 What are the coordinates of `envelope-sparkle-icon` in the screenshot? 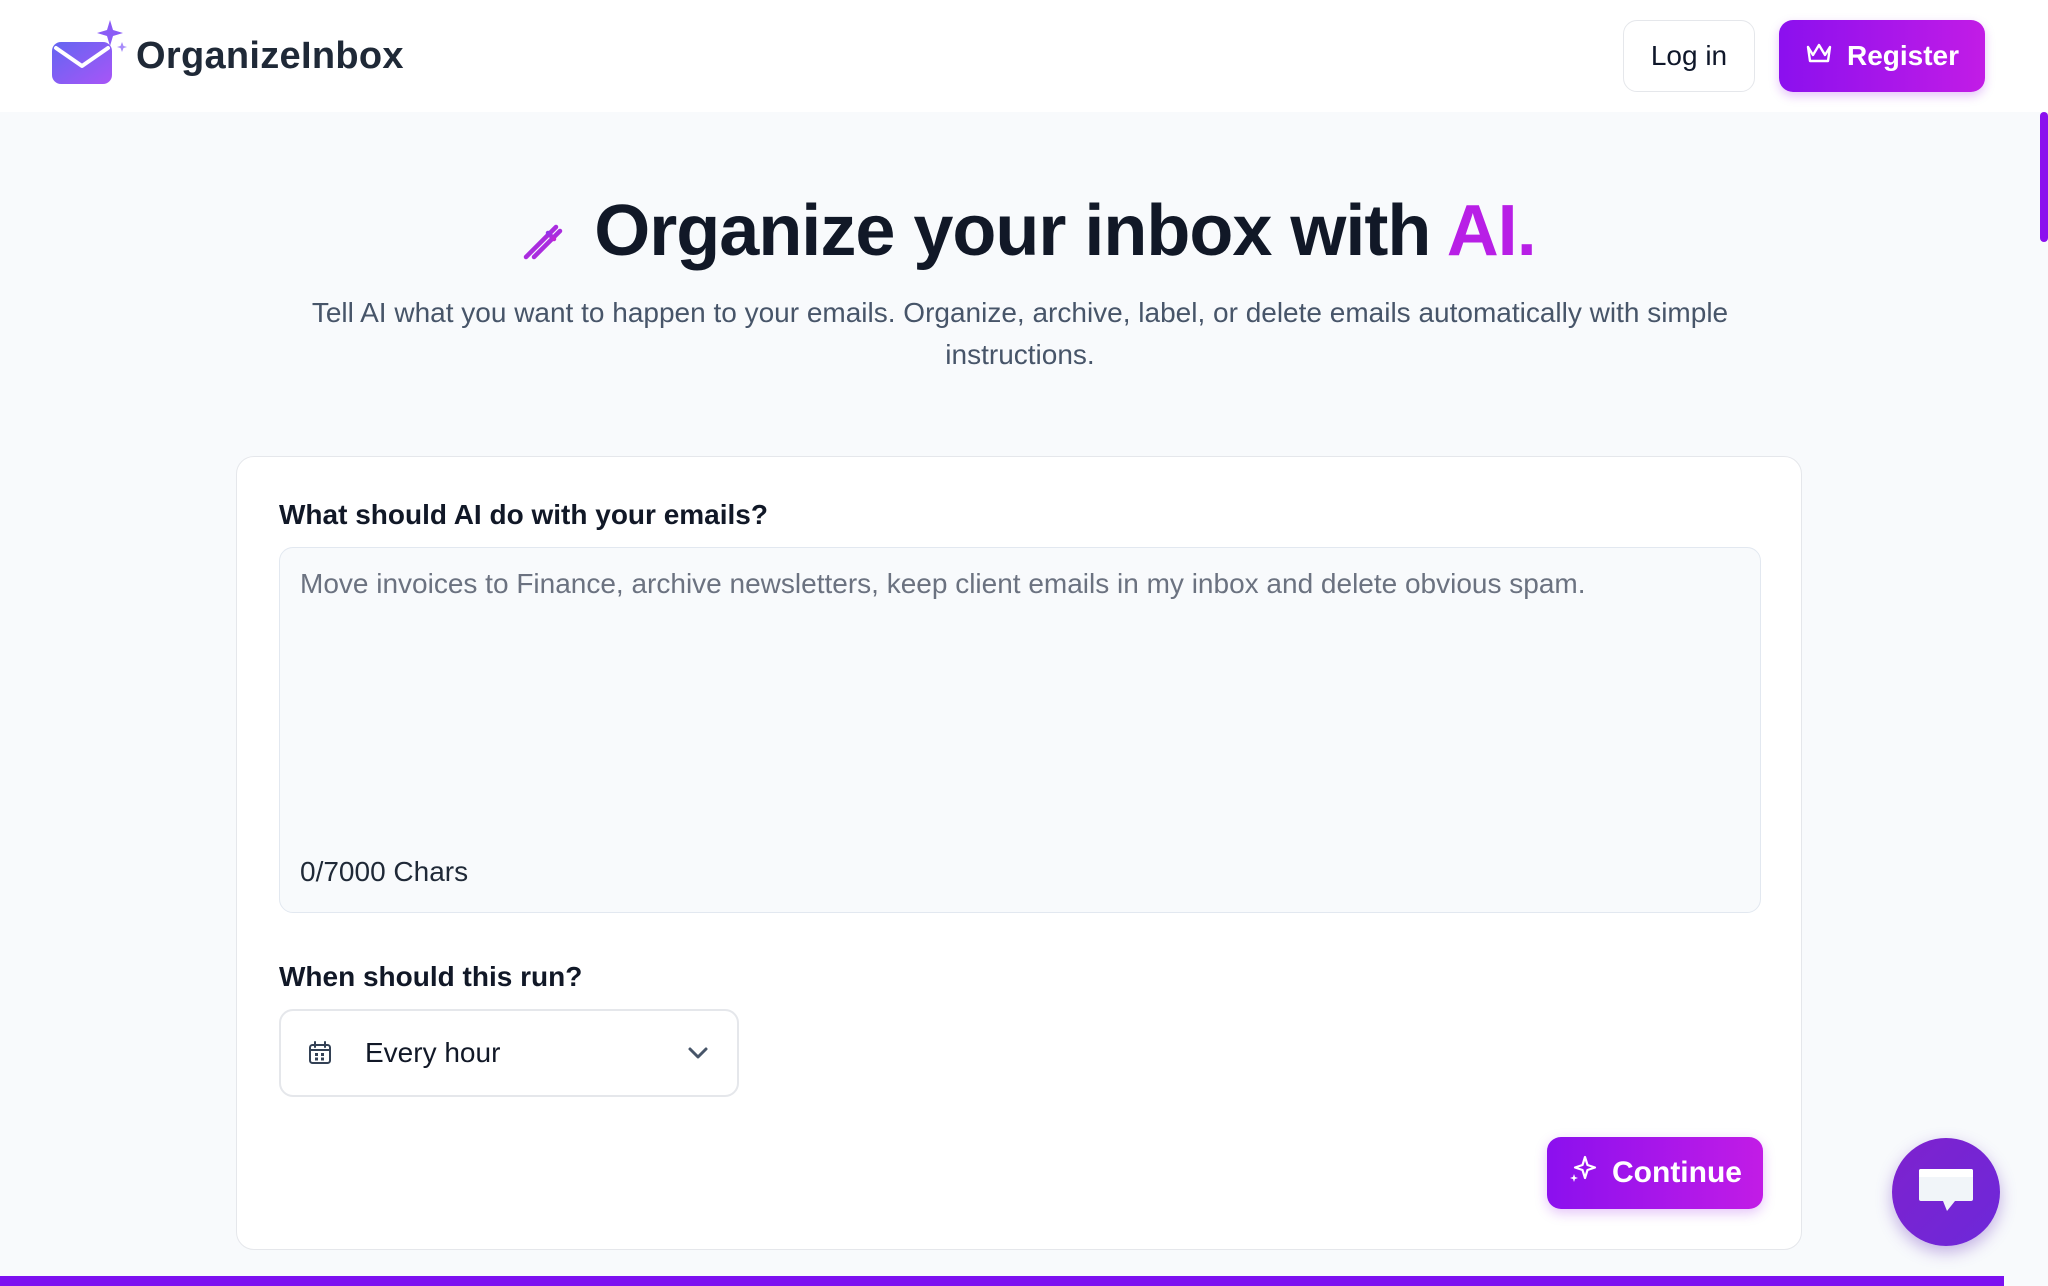 It's located at (89, 56).